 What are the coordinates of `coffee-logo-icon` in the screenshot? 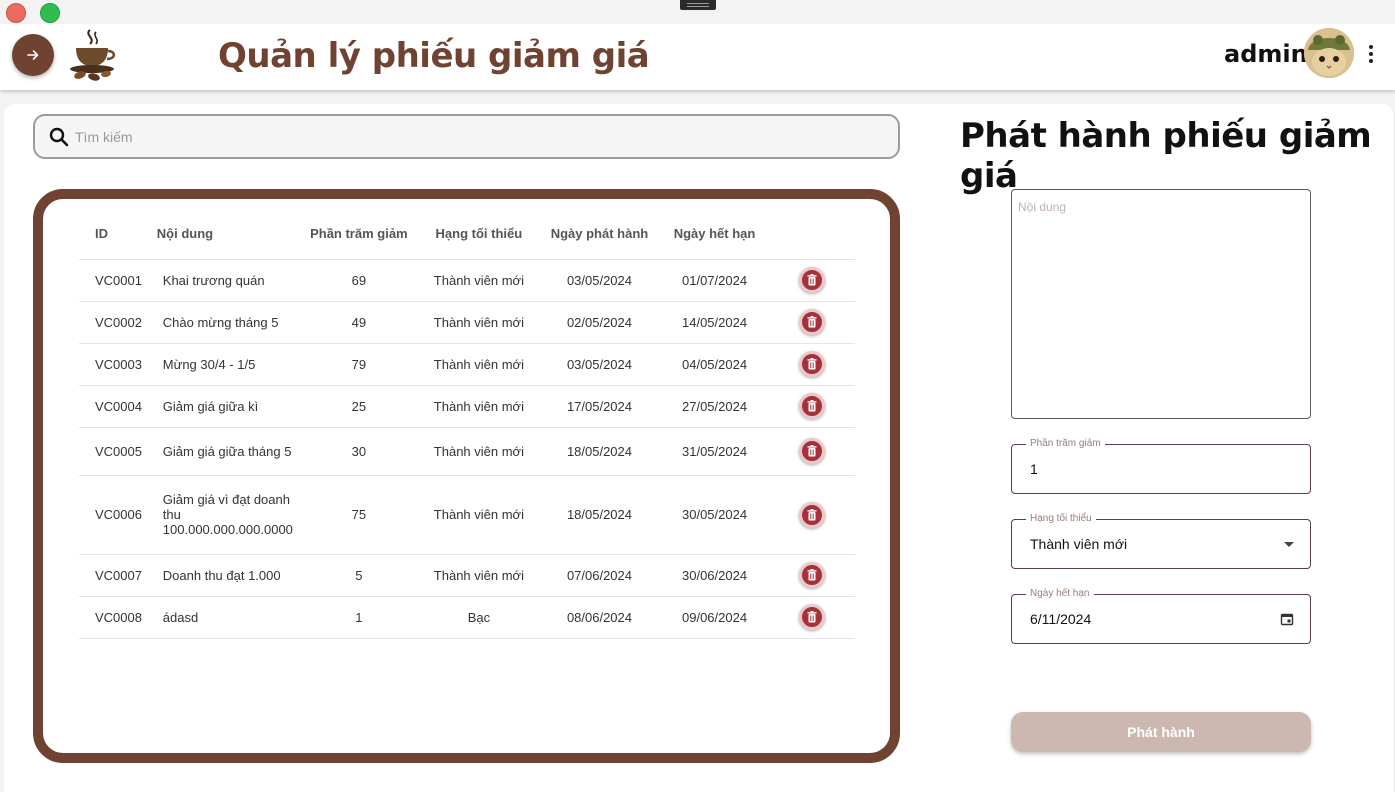 It's located at (93, 54).